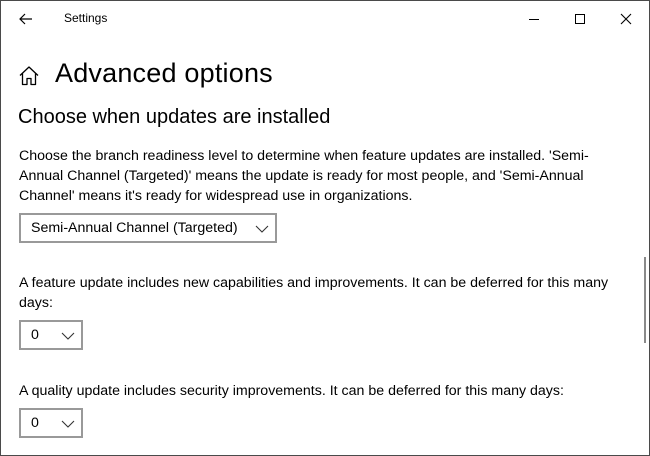 The image size is (650, 456). I want to click on close-icon, so click(626, 19).